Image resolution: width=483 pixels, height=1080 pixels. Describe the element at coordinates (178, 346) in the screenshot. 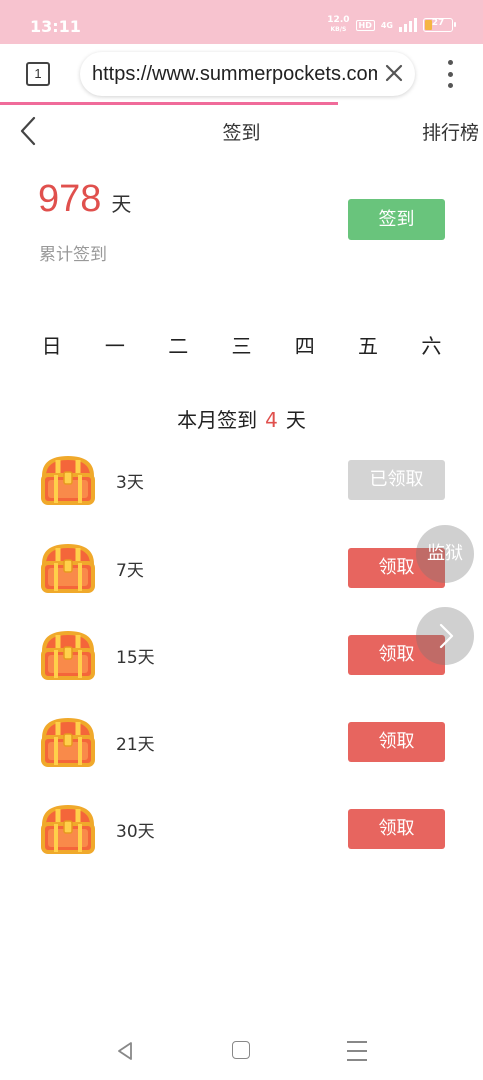

I see `weekday-tue: 二` at that location.